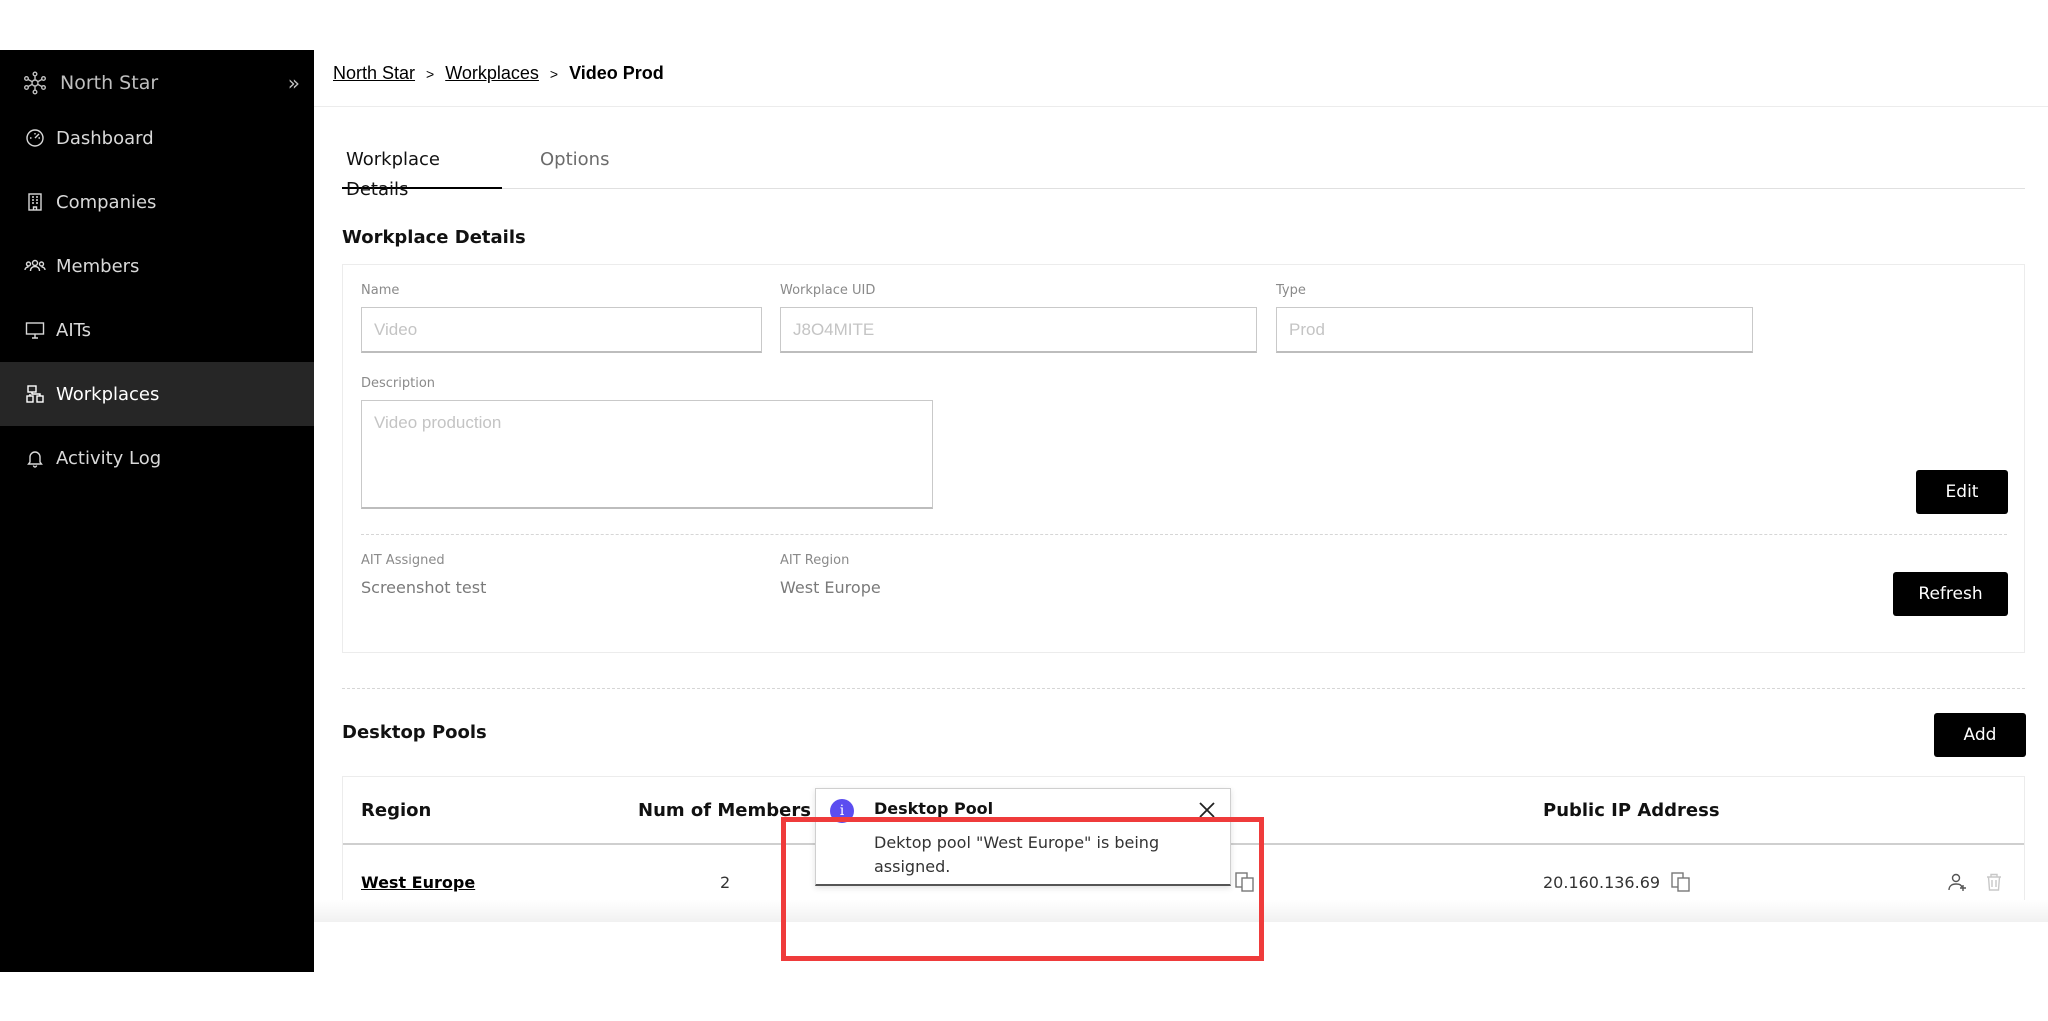 This screenshot has height=1021, width=2048. I want to click on type-field: Prod, so click(1514, 330).